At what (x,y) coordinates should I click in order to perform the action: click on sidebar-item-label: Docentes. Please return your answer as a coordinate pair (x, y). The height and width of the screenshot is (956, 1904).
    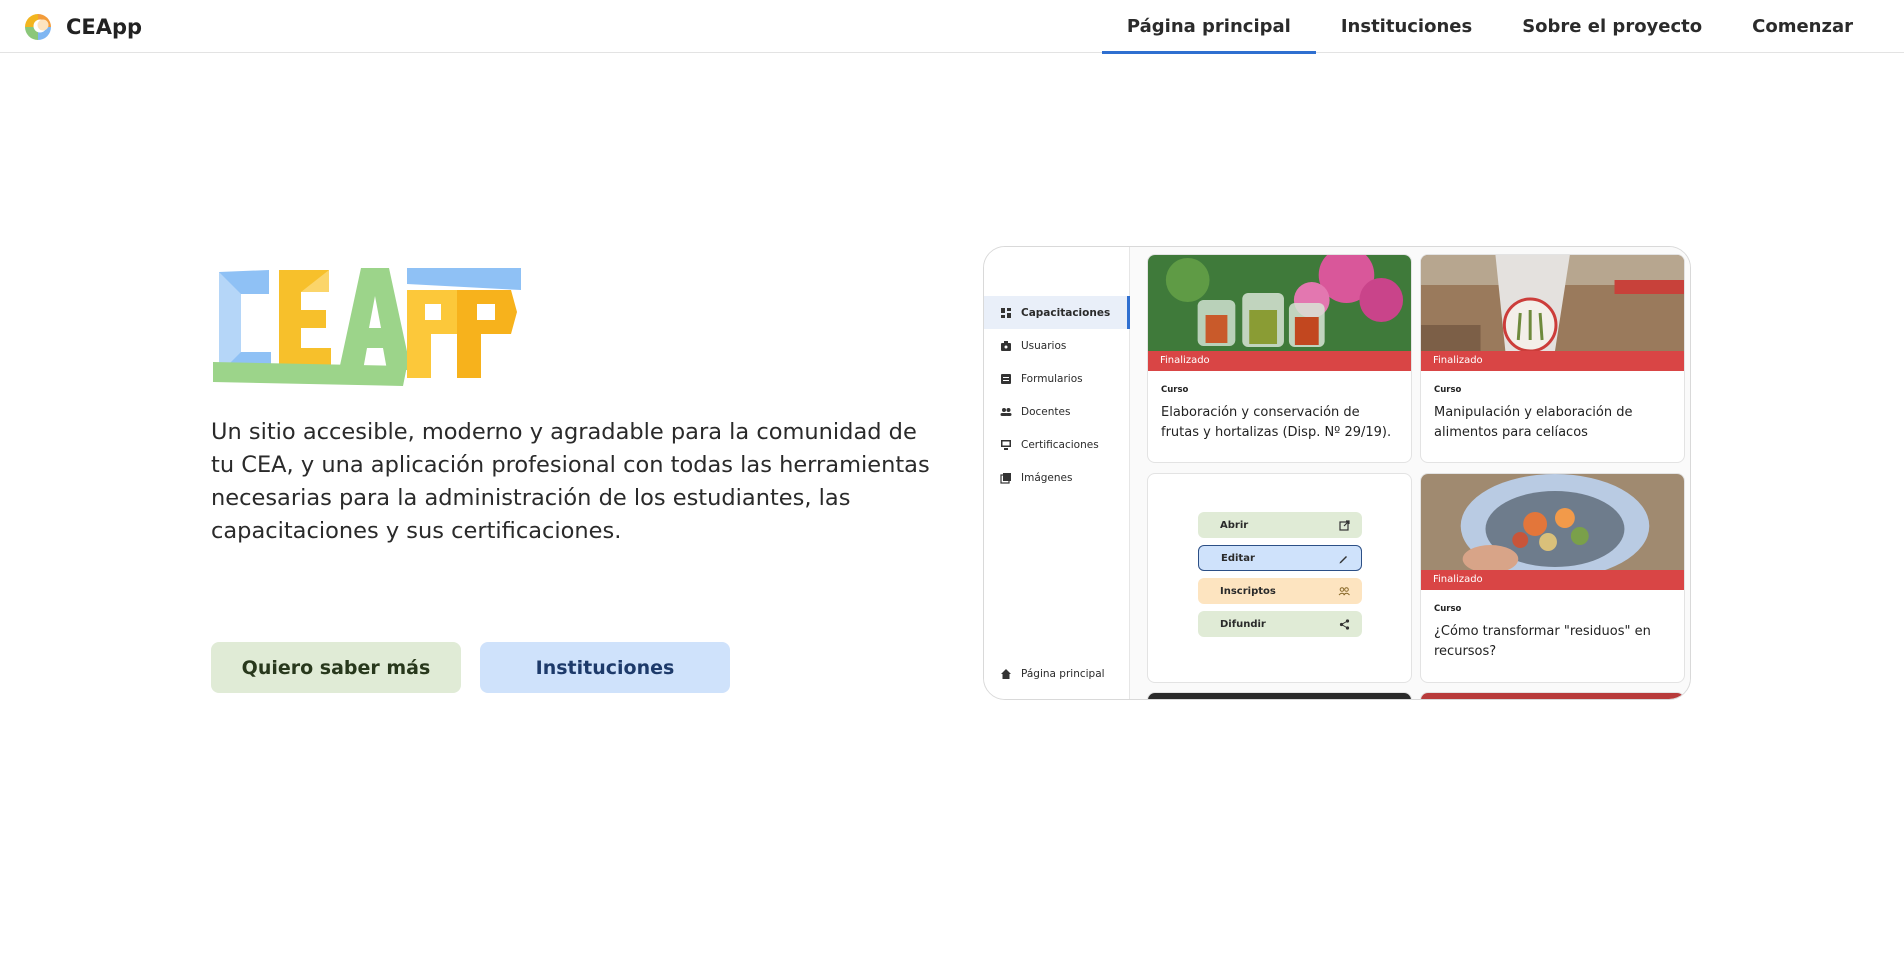
    Looking at the image, I should click on (1046, 411).